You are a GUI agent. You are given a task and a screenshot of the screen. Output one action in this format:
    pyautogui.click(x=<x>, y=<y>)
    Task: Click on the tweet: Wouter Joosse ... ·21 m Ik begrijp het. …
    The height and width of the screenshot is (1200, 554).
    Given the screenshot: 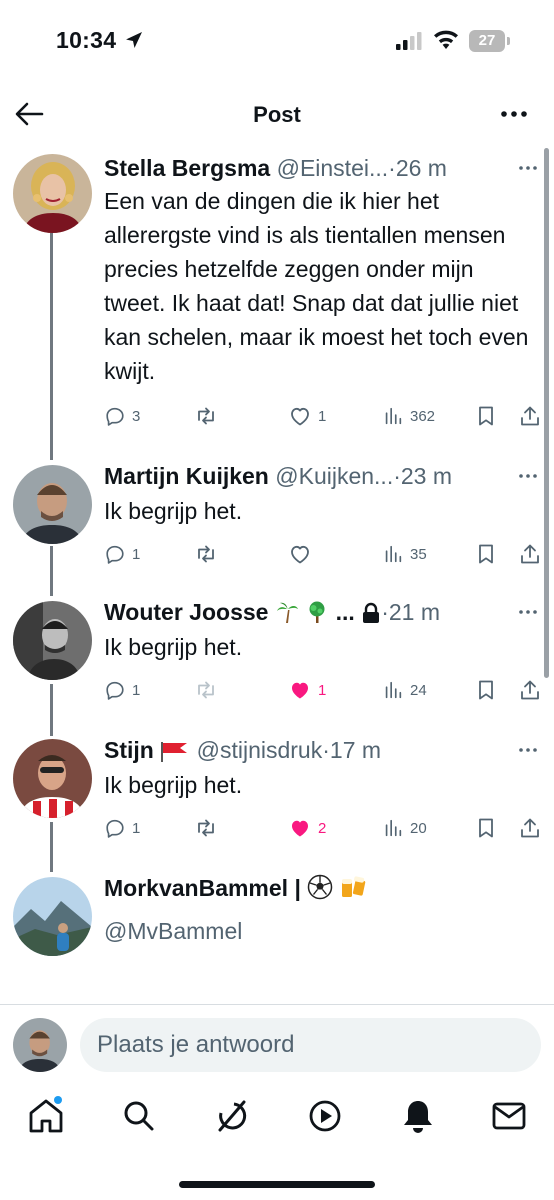 What is the action you would take?
    pyautogui.click(x=277, y=658)
    